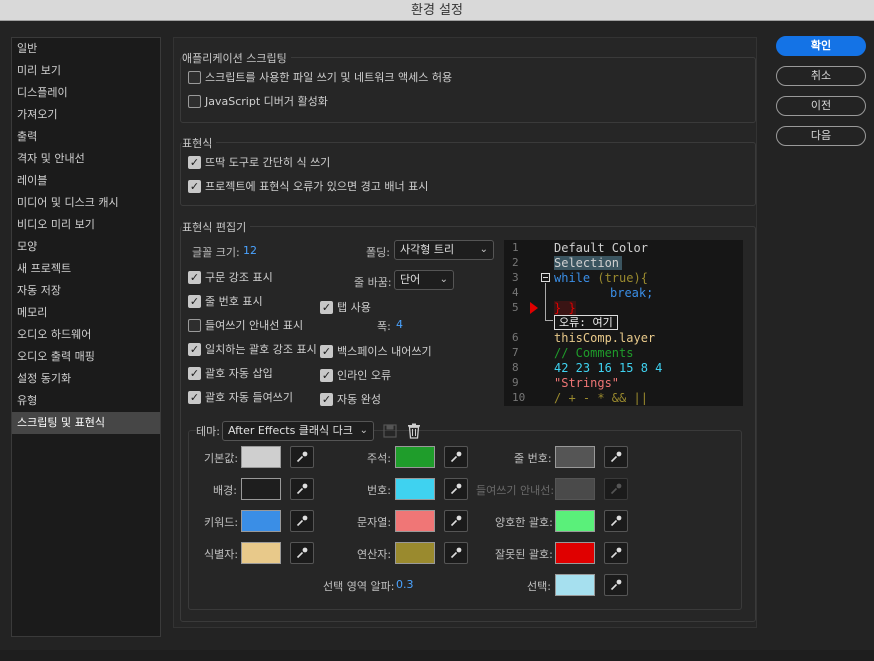 This screenshot has width=874, height=661. I want to click on sidebar-item-audio-hardware: 오디오 하드웨어, so click(86, 335).